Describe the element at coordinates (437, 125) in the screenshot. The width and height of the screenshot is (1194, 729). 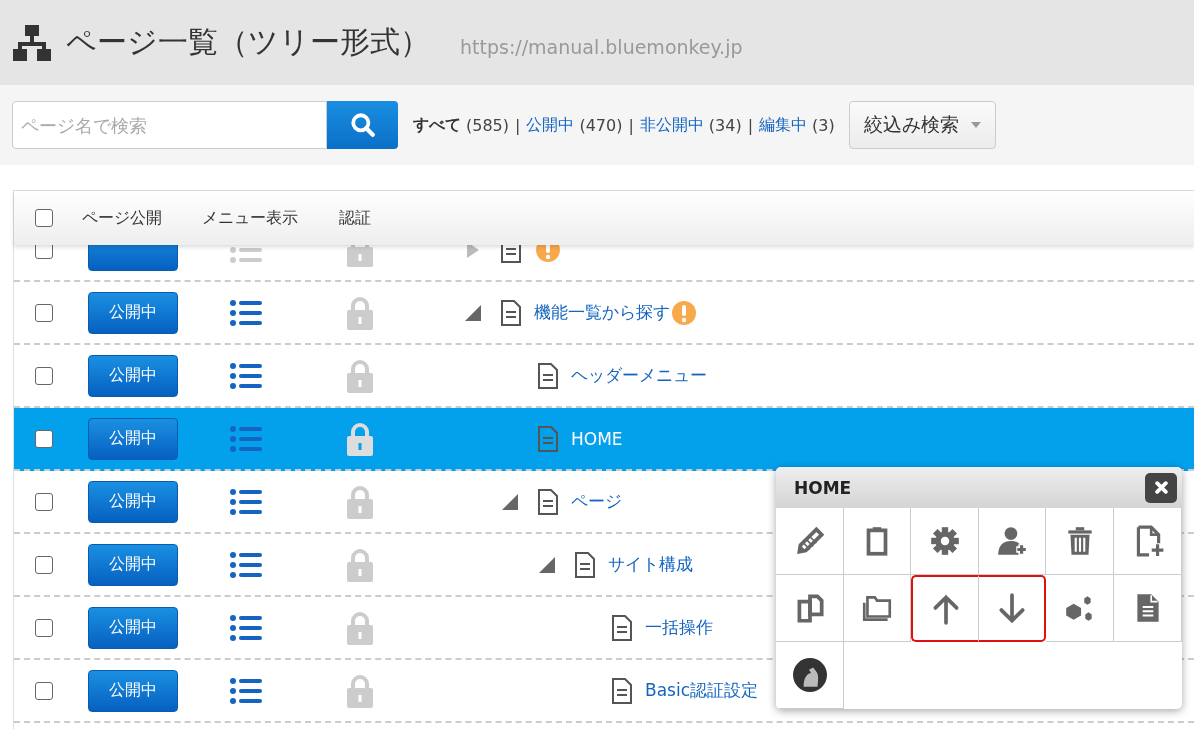
I see `filter-link: すべて` at that location.